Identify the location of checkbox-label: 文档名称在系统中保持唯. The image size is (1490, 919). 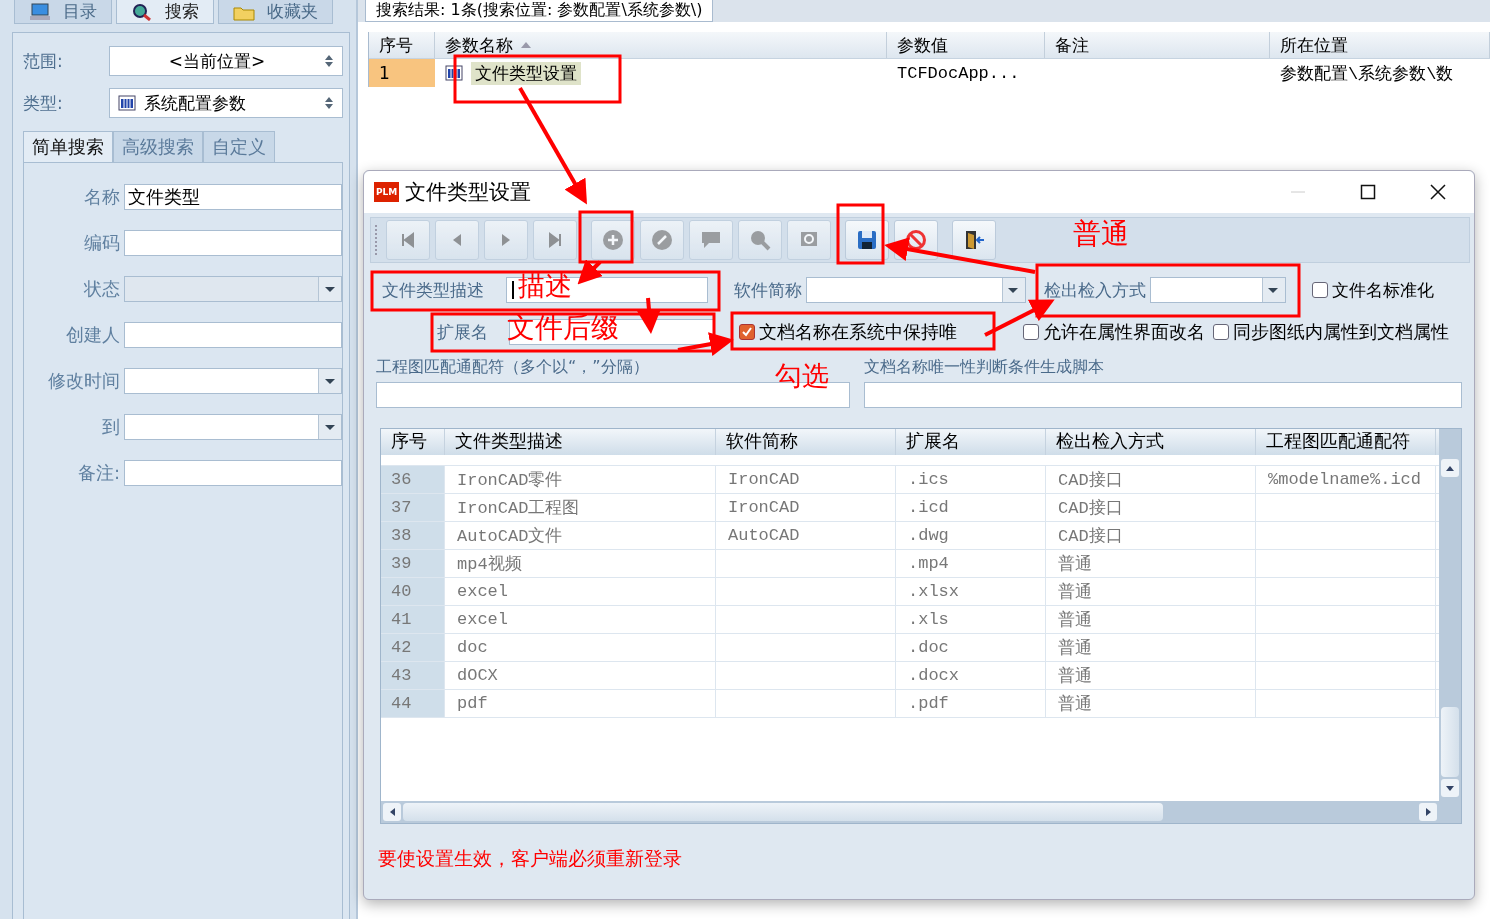
(858, 332).